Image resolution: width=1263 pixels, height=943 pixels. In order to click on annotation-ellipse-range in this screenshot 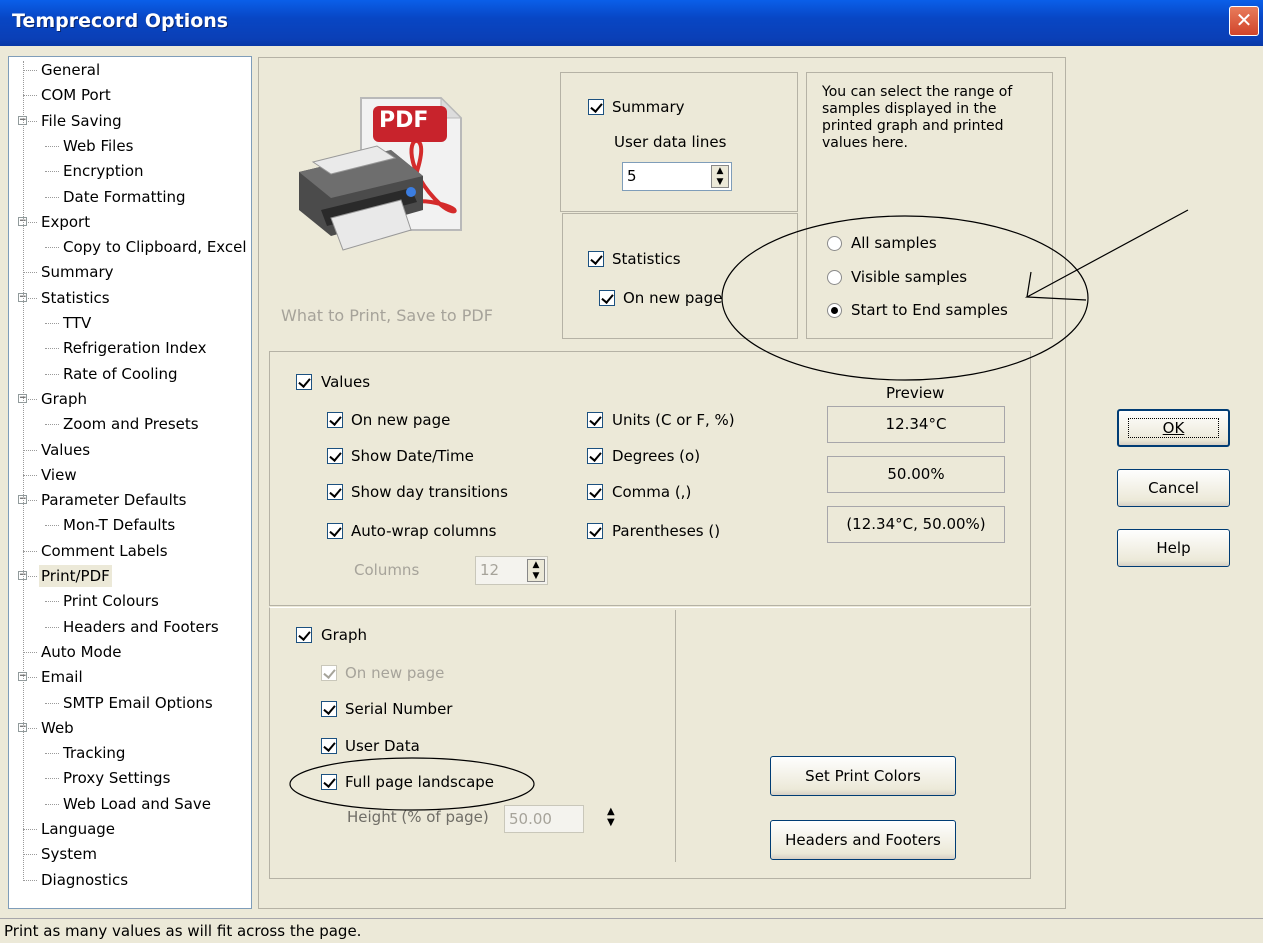, I will do `click(905, 298)`.